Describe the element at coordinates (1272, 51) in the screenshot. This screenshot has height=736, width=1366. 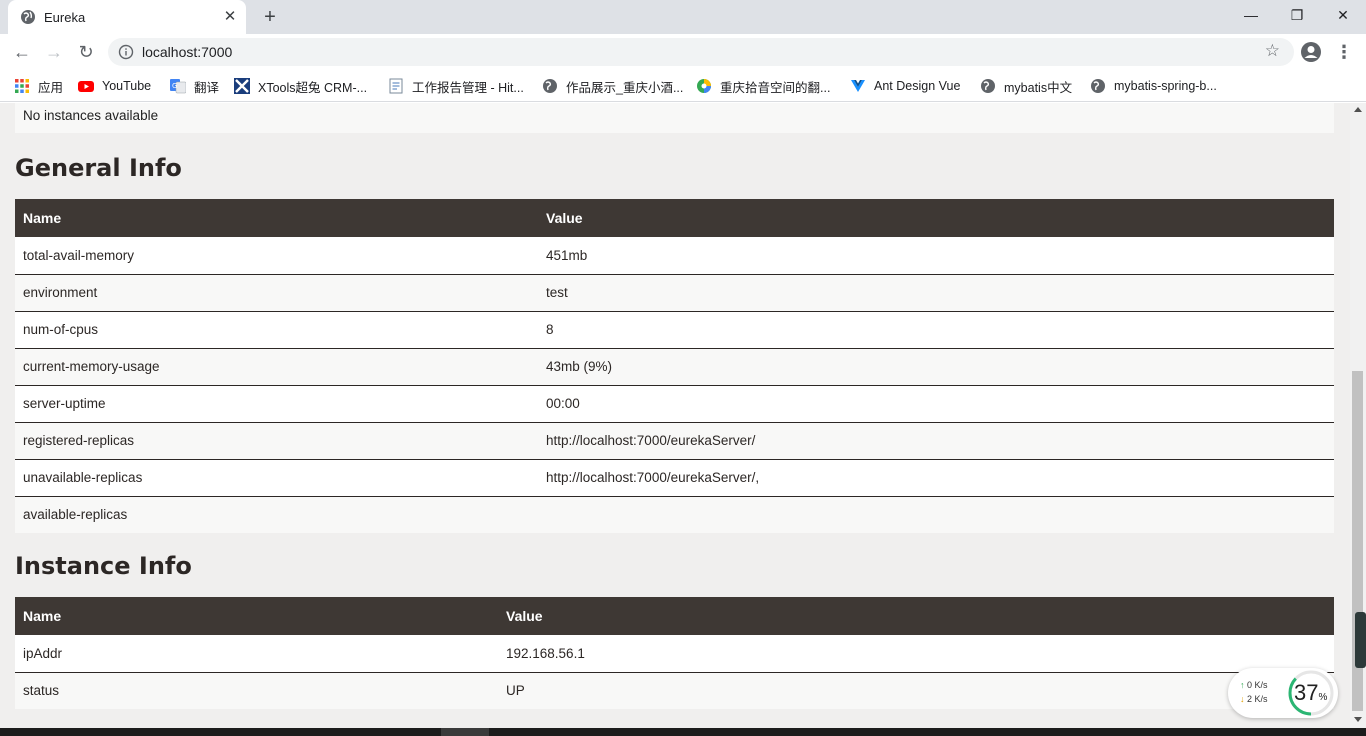
I see `bookmark-star-icon: ☆` at that location.